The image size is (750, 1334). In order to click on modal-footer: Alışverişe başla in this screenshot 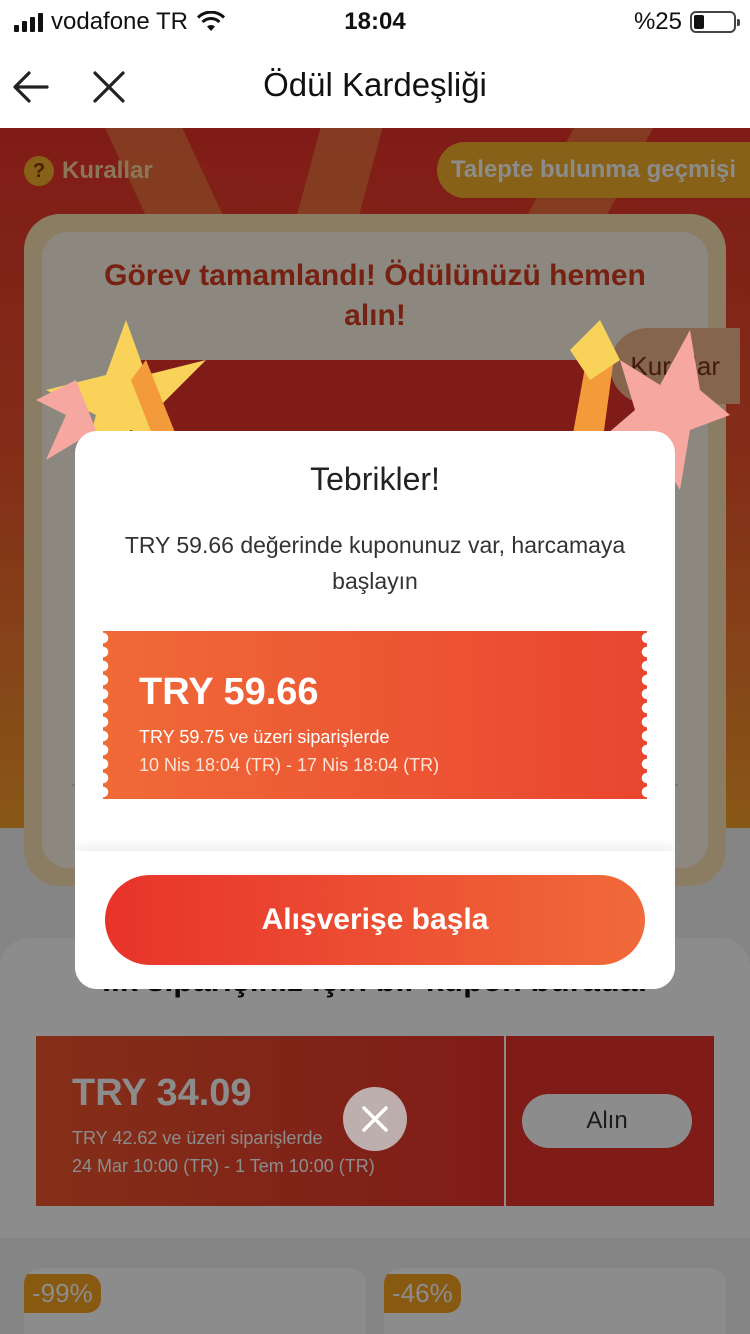, I will do `click(375, 920)`.